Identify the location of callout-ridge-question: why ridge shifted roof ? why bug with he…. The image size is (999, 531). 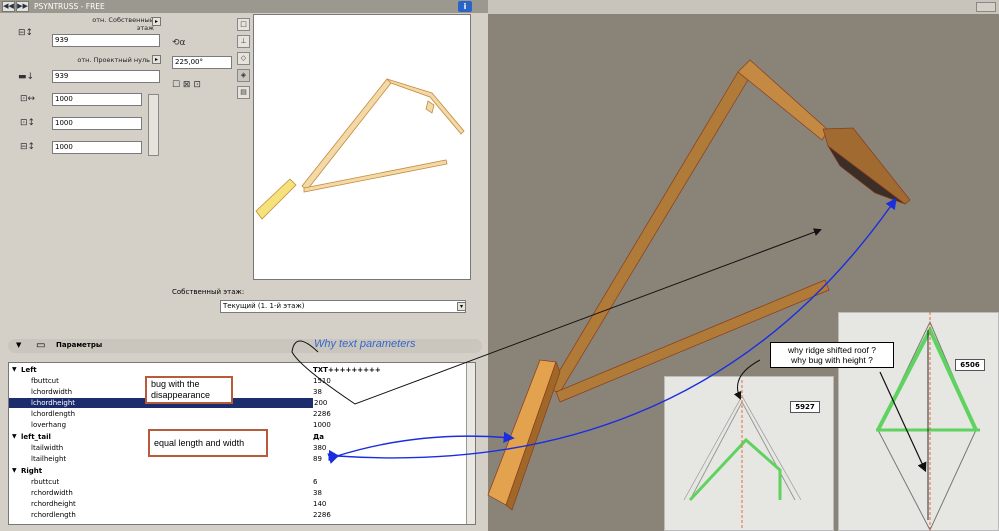
(832, 355).